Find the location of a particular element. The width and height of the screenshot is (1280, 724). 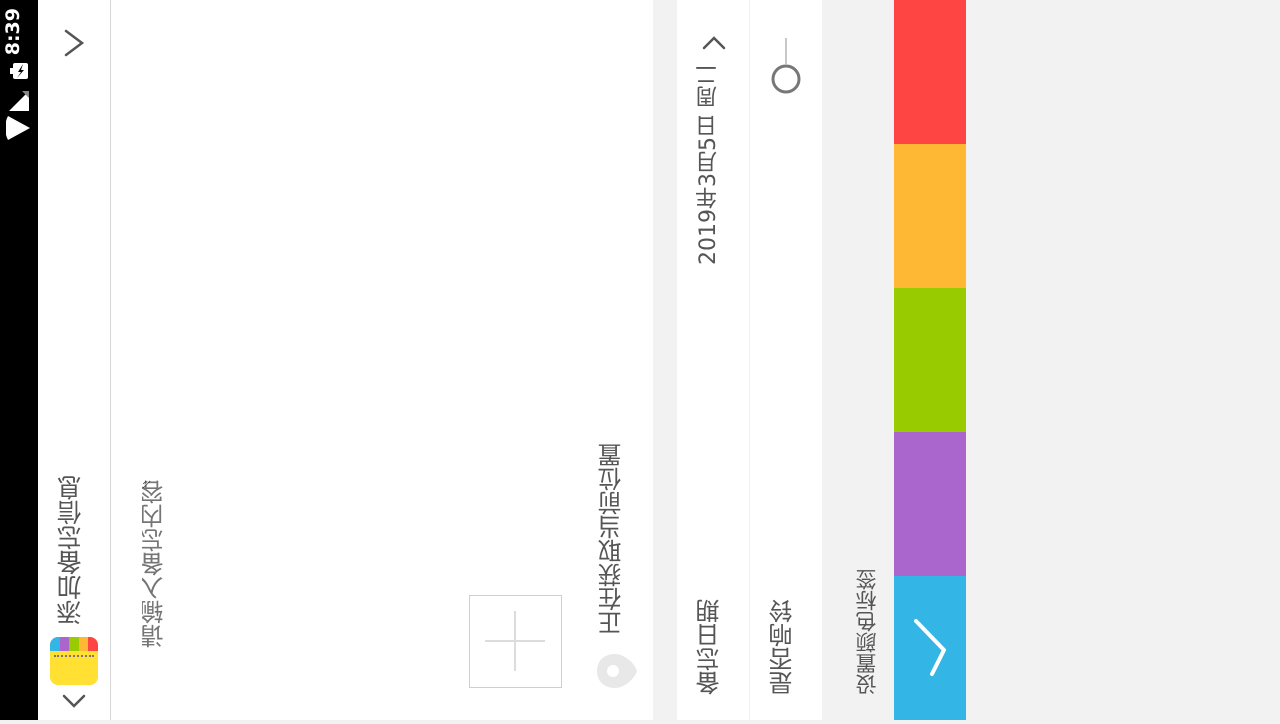

date-value: 2019年3月5日 周二 is located at coordinates (708, 164).